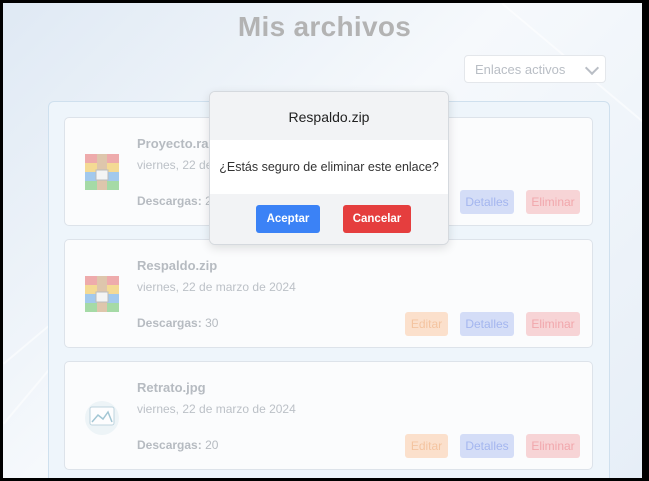  What do you see at coordinates (329, 219) in the screenshot?
I see `dialog-footer: Aceptar Cancelar` at bounding box center [329, 219].